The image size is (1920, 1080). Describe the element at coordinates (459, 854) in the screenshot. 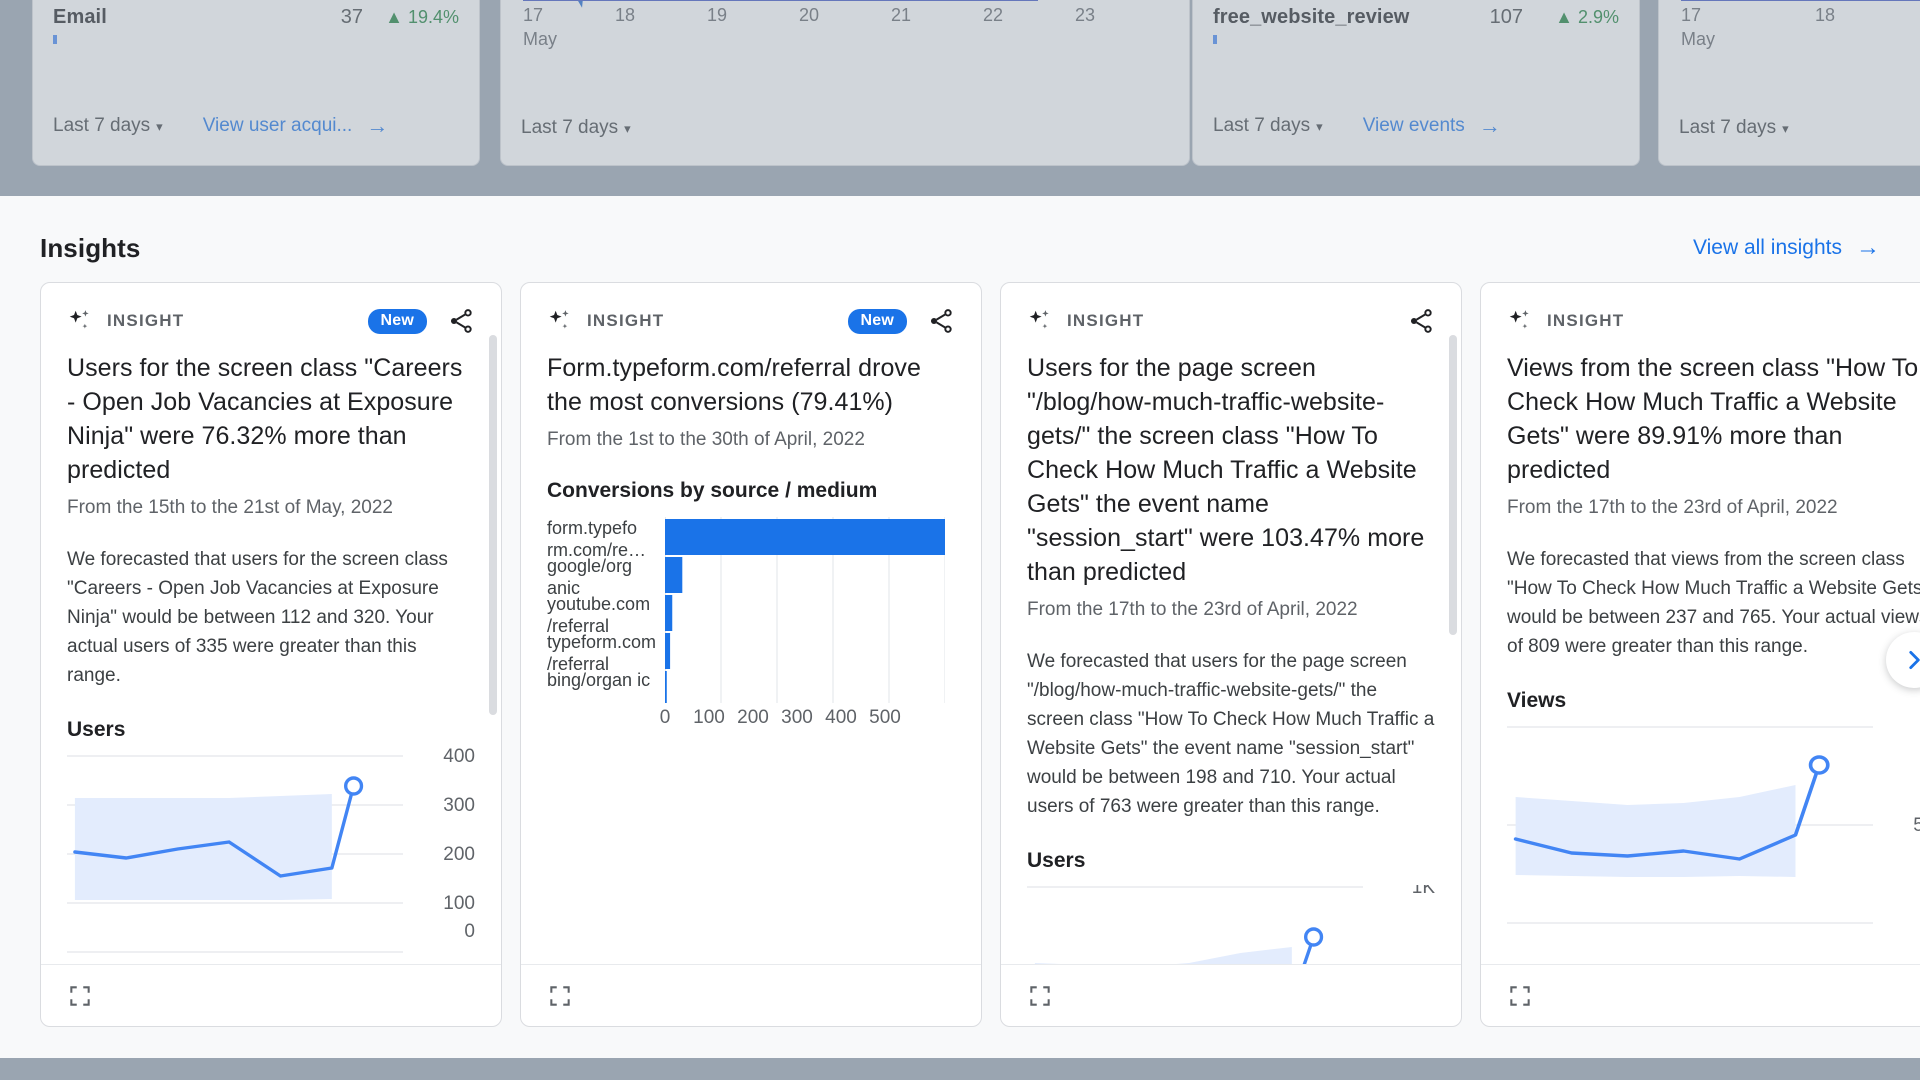

I see `y-tick-label: 200` at that location.